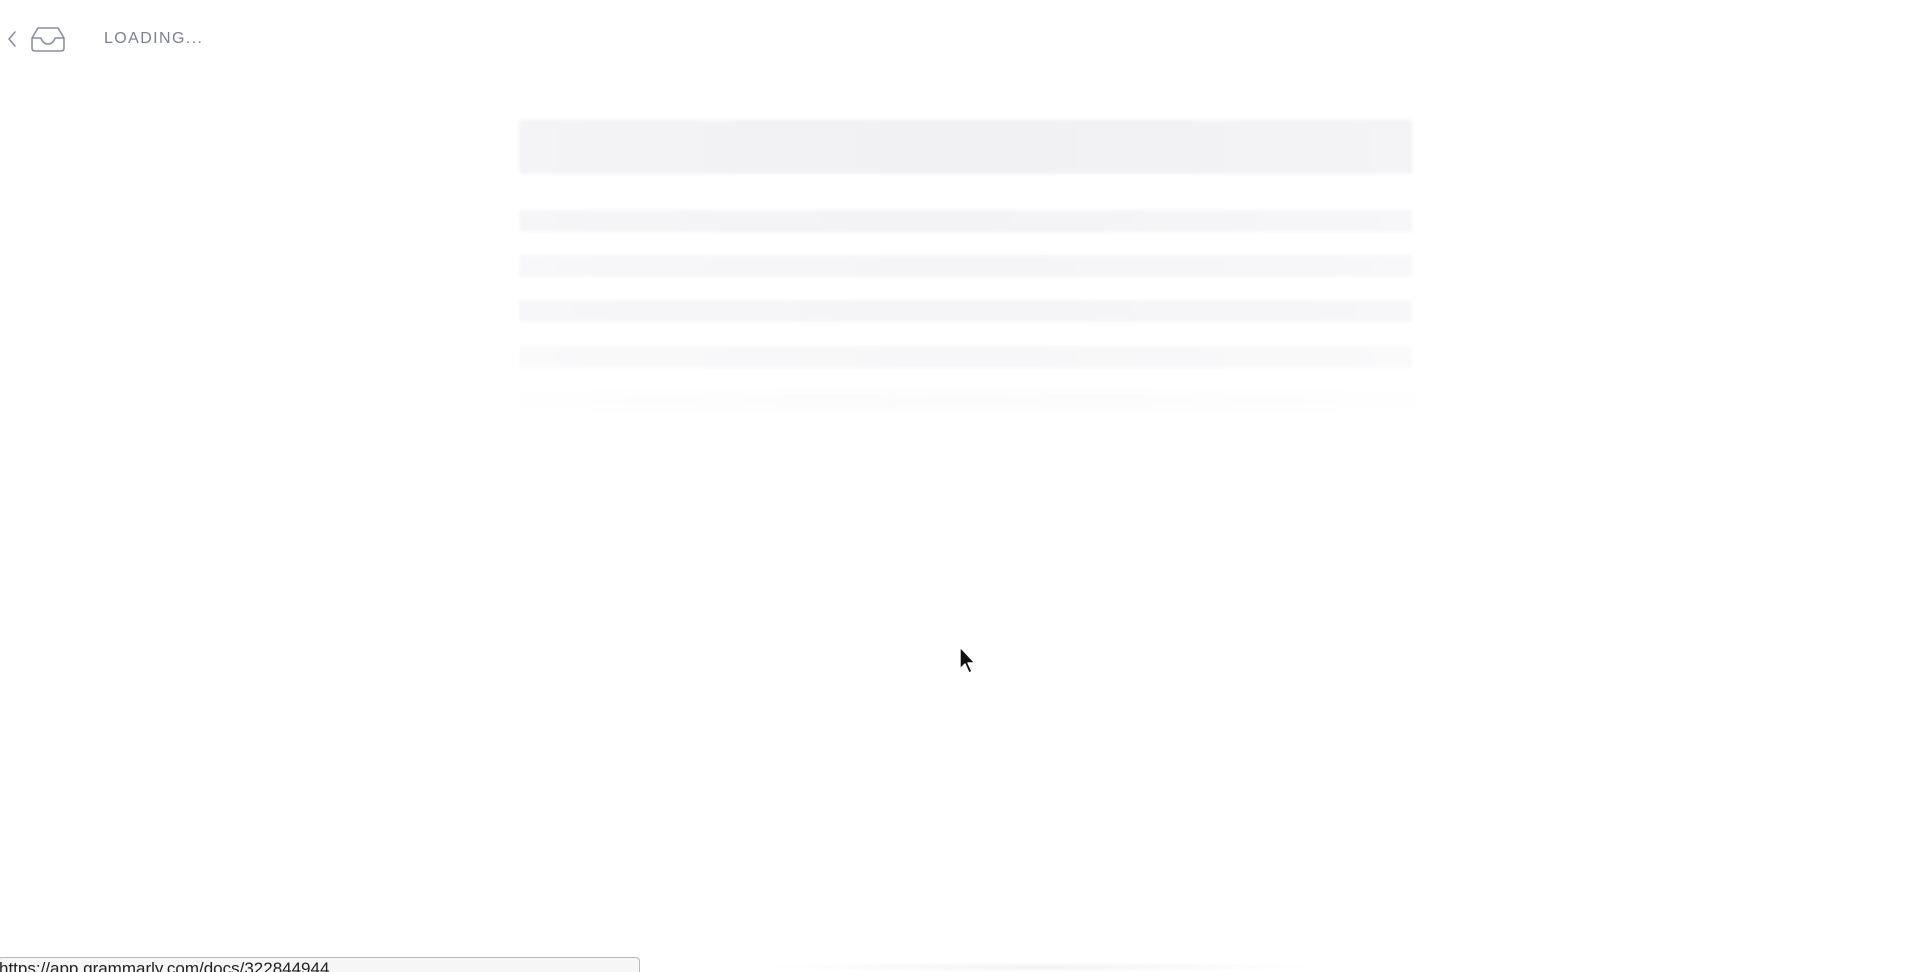  I want to click on status-bar-url: https://app.grammarly.com/docs/322844944, so click(320, 964).